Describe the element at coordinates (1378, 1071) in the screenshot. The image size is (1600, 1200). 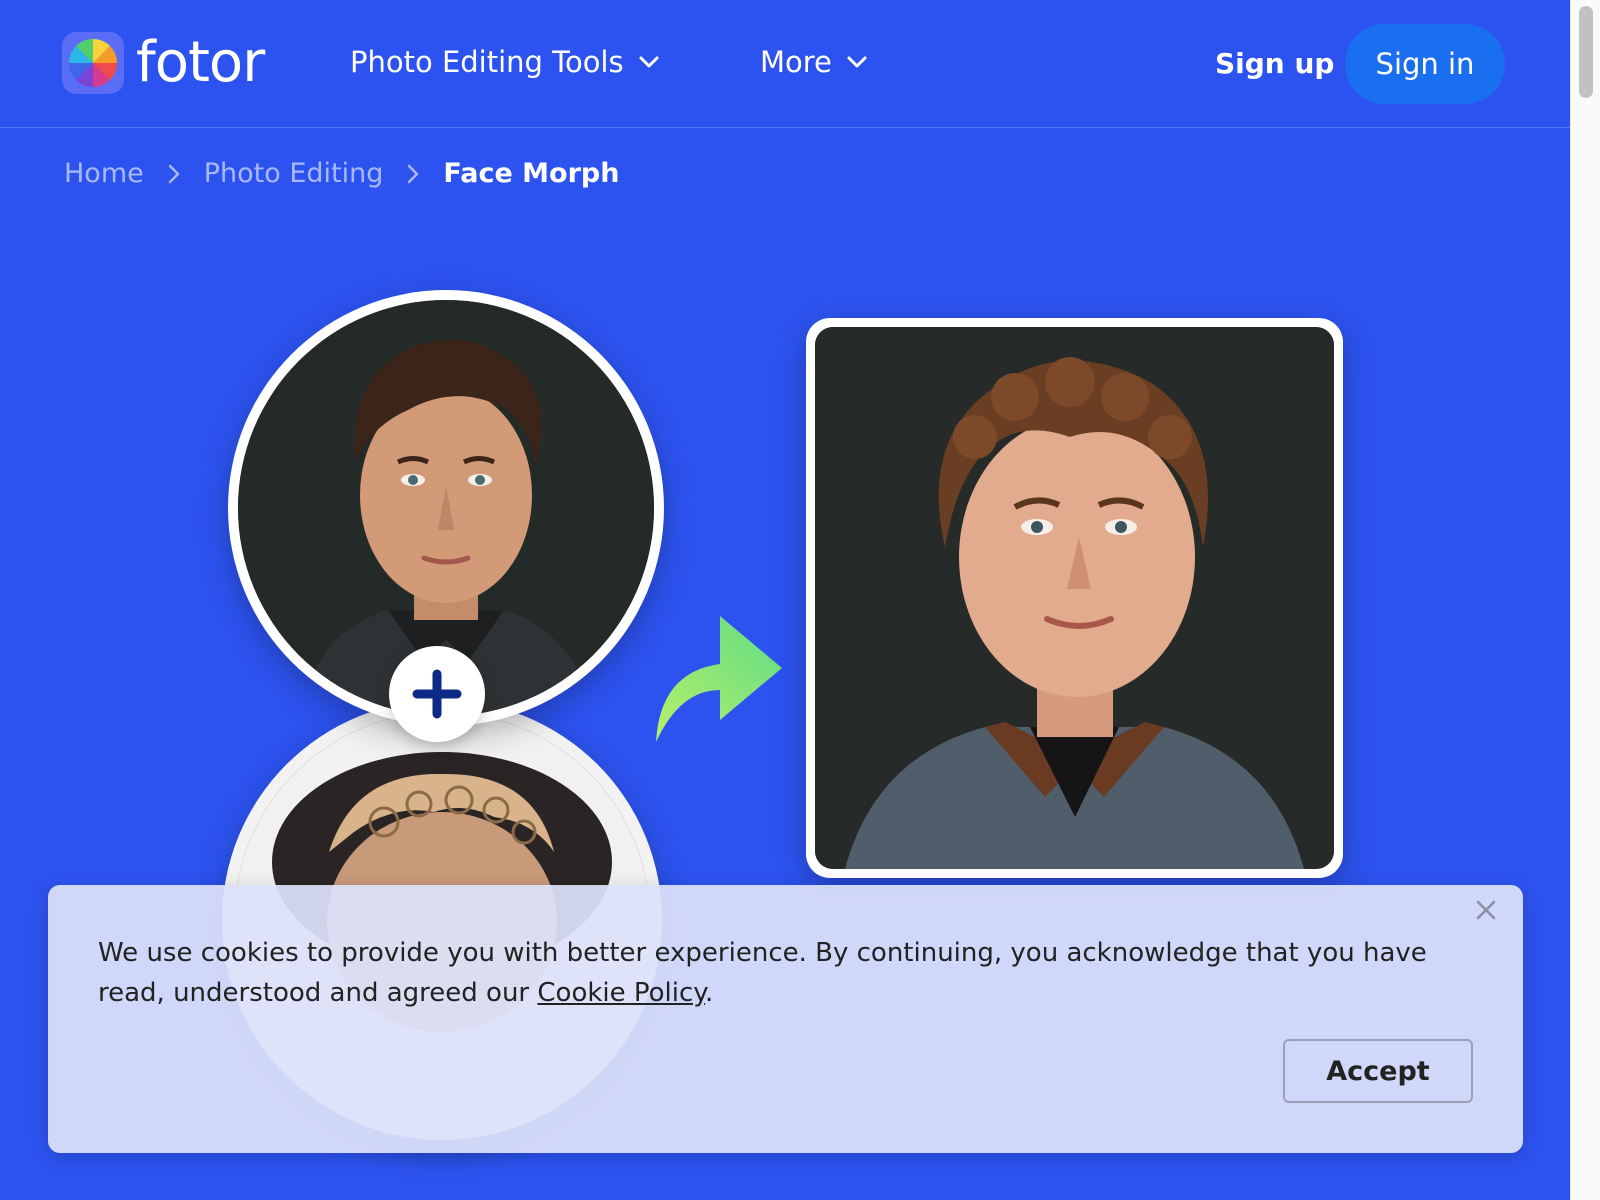
I see `accept-button: Accept` at that location.